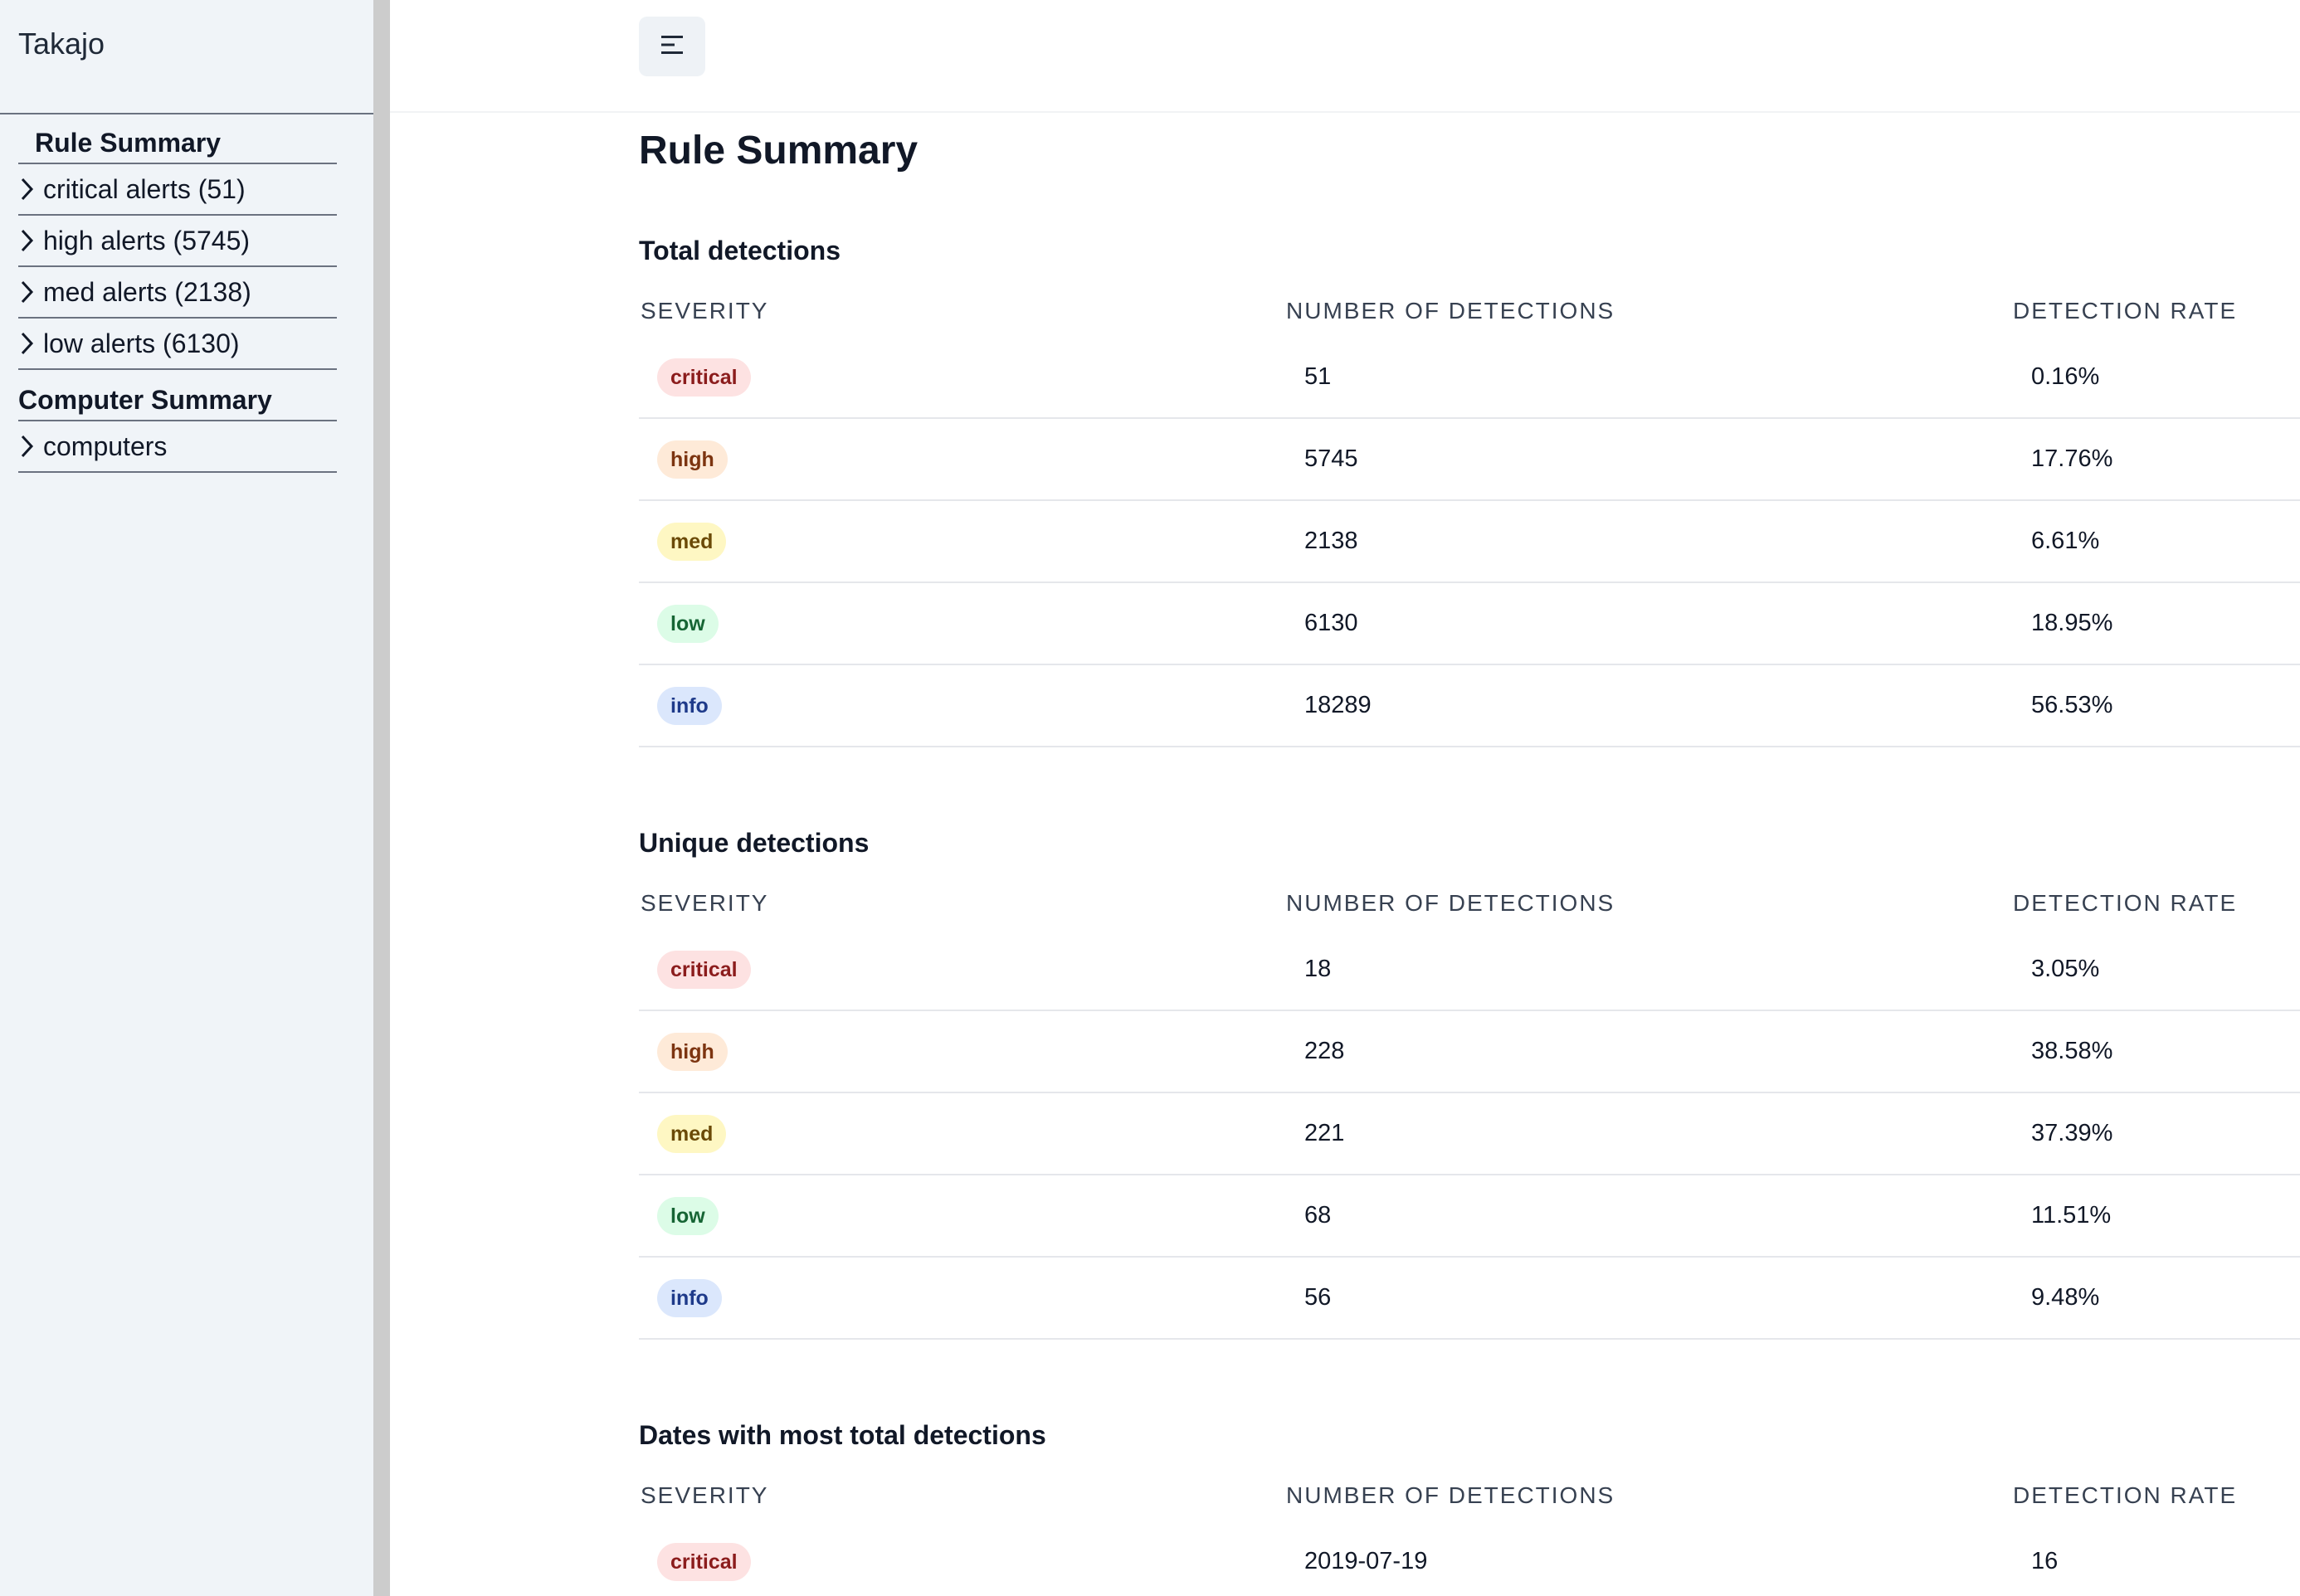  I want to click on nav-item-critical-alerts: critical alerts (51), so click(177, 190).